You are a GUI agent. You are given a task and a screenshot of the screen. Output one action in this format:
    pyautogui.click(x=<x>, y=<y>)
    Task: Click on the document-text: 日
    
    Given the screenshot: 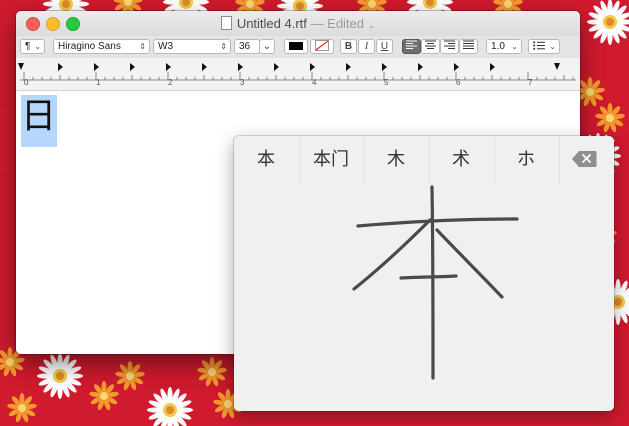 What is the action you would take?
    pyautogui.click(x=38, y=117)
    